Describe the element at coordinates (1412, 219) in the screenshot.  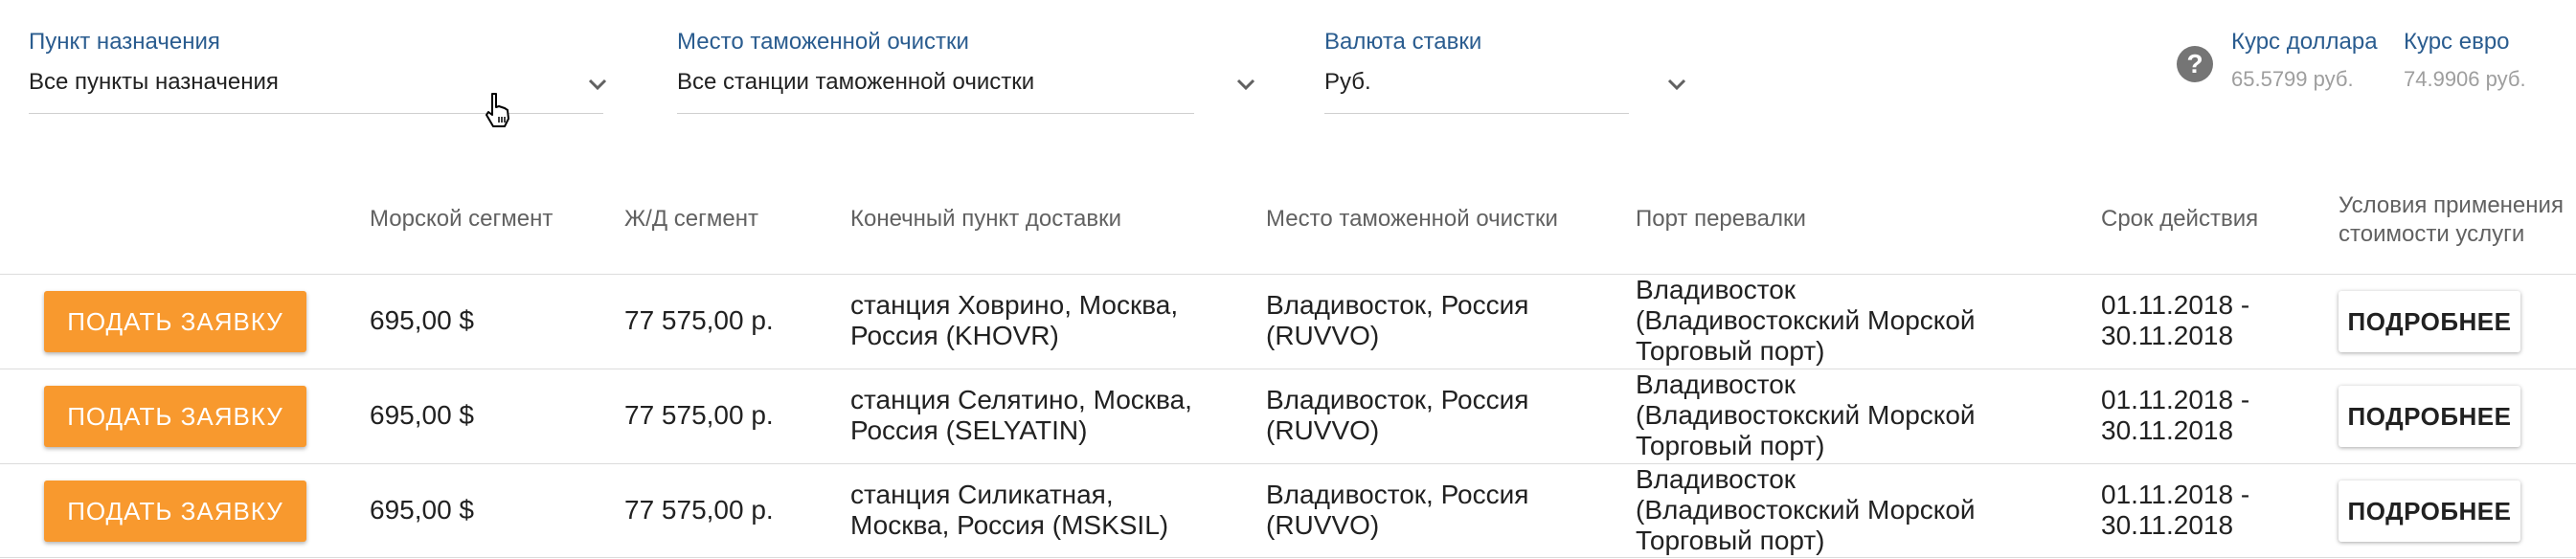
I see `header-customs: Место таможенной очистки` at that location.